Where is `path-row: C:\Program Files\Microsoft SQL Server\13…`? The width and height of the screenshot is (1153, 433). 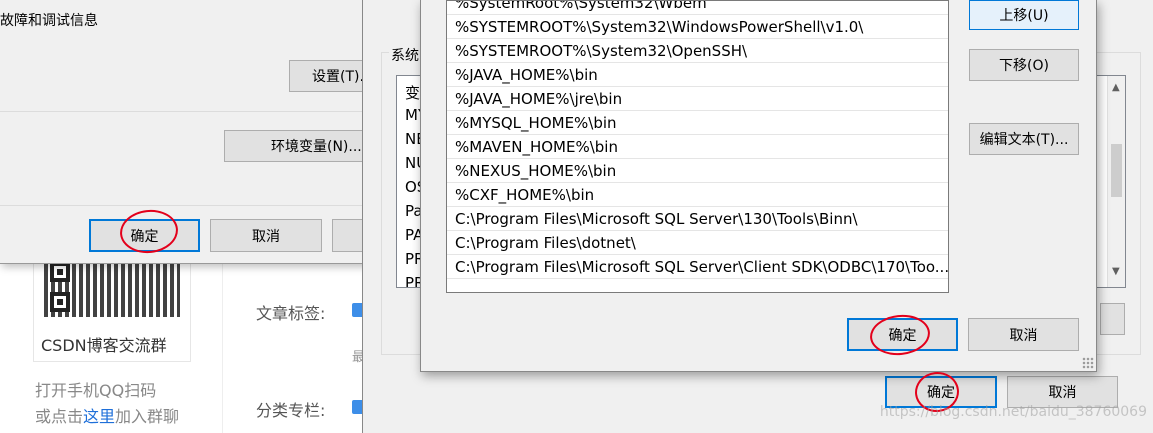 path-row: C:\Program Files\Microsoft SQL Server\13… is located at coordinates (697, 219).